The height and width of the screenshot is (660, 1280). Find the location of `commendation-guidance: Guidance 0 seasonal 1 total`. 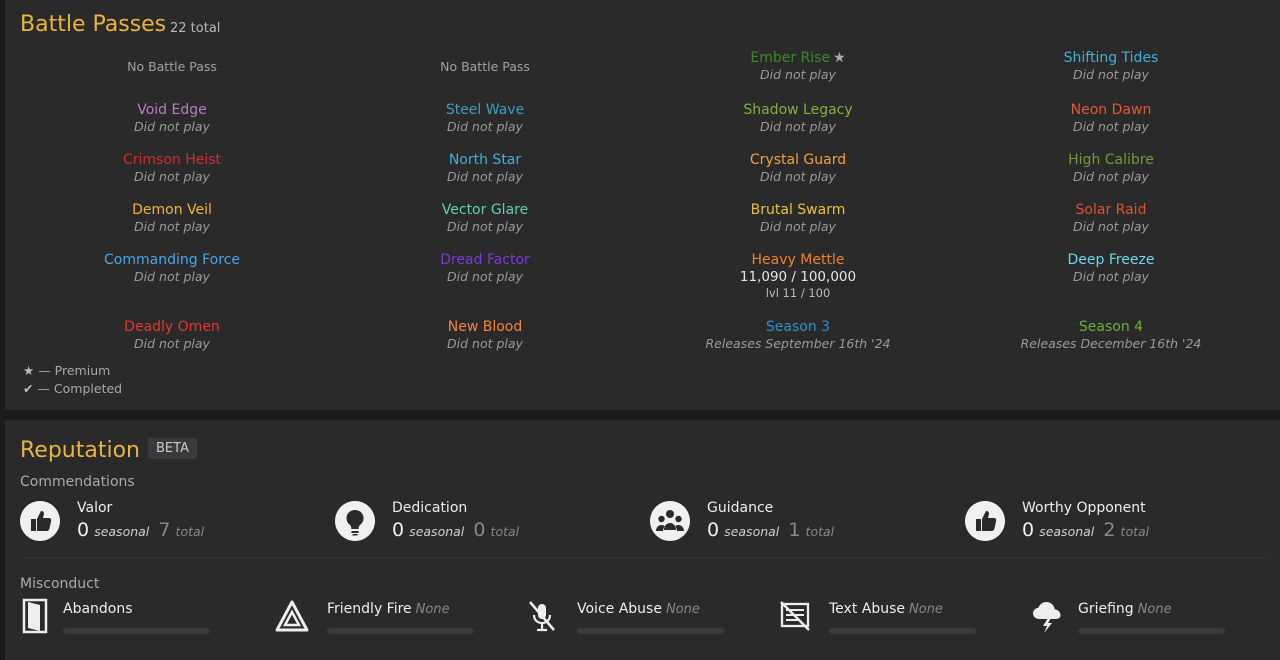

commendation-guidance: Guidance 0 seasonal 1 total is located at coordinates (800, 521).